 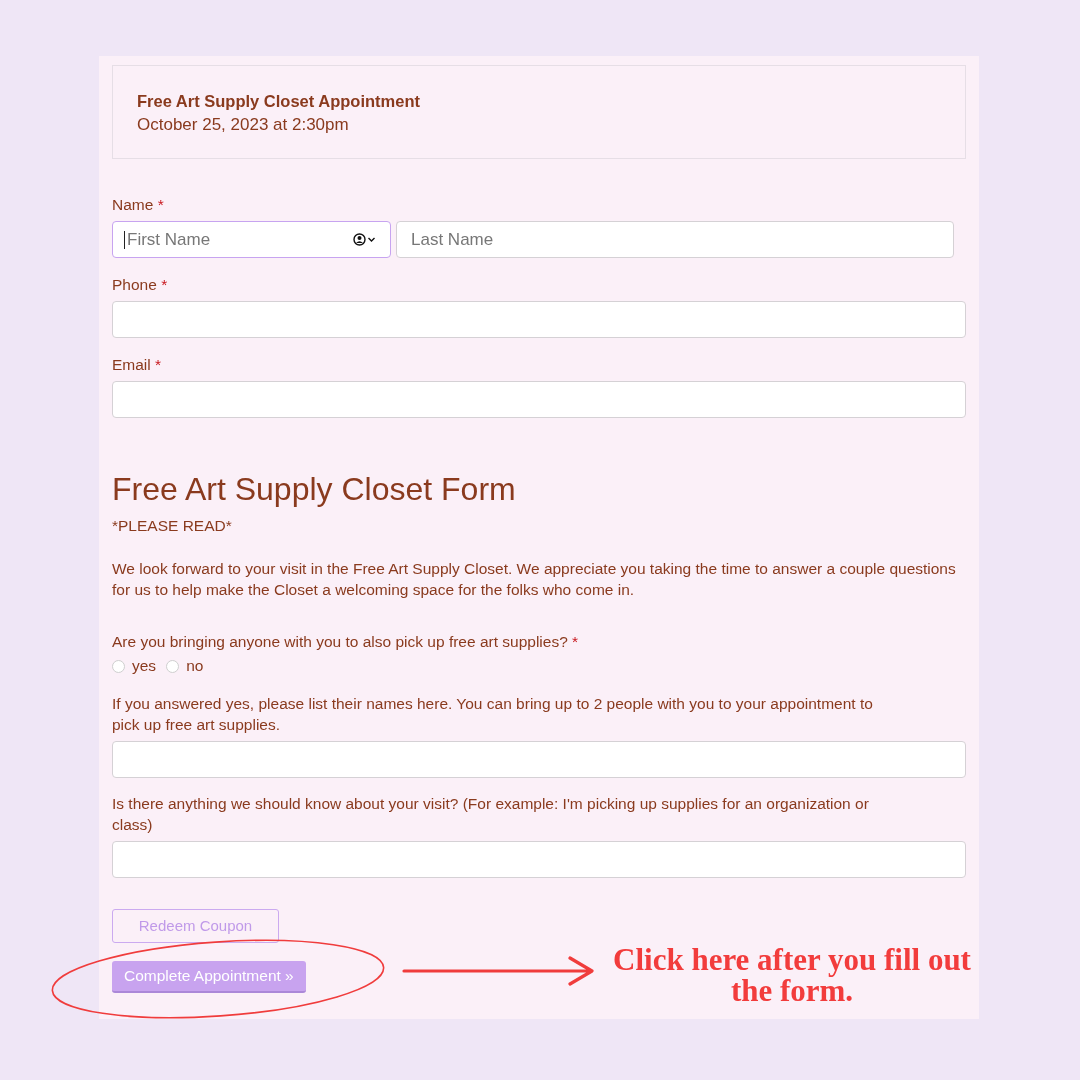 I want to click on field-label: Is there anything we should know about your visit? (For example: I'm picking up supplies for an organization or class), so click(x=491, y=814).